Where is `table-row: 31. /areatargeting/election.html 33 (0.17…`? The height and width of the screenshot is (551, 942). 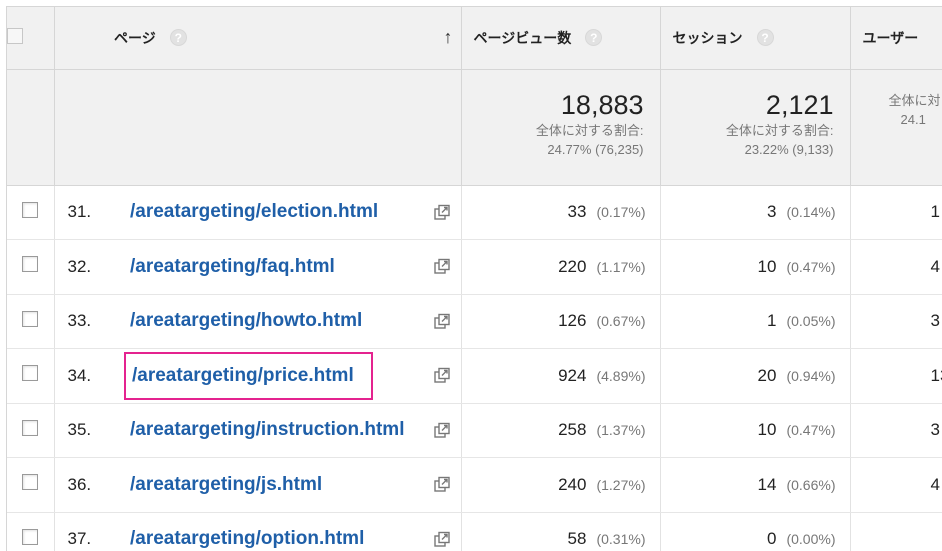 table-row: 31. /areatargeting/election.html 33 (0.17… is located at coordinates (474, 212).